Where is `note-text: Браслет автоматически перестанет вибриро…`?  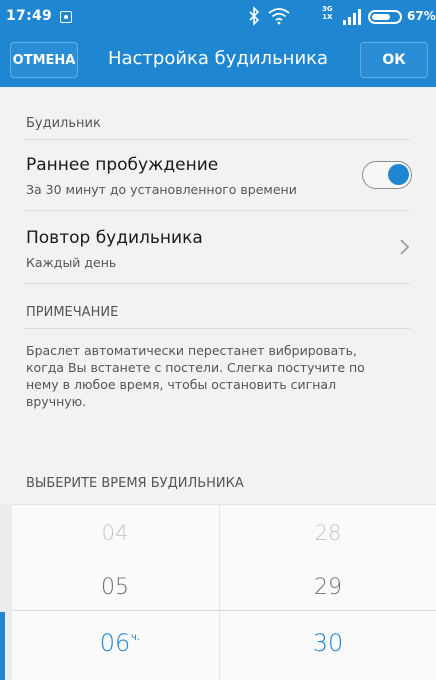
note-text: Браслет автоматически перестанет вибриро… is located at coordinates (195, 376).